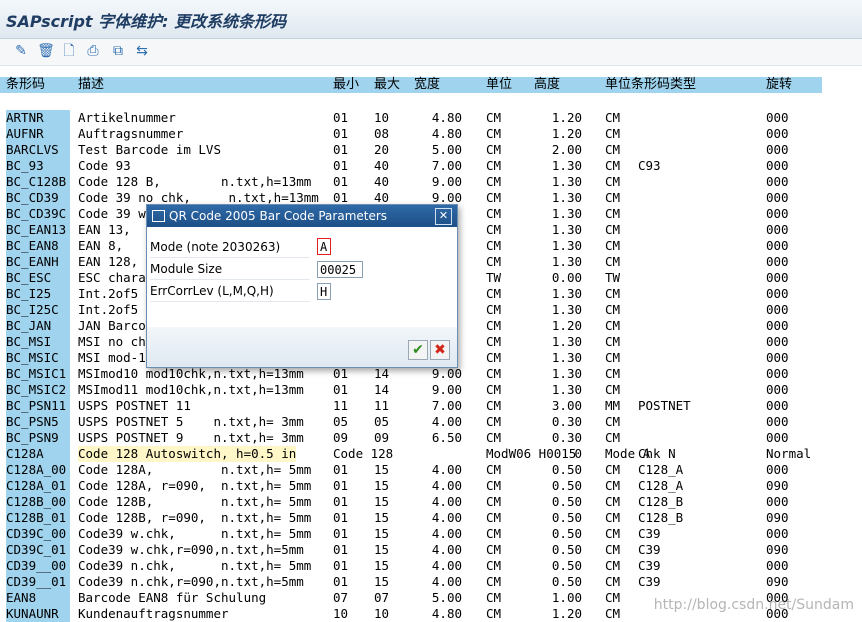 Image resolution: width=862 pixels, height=622 pixels. I want to click on column-header-unit: 单位, so click(499, 85).